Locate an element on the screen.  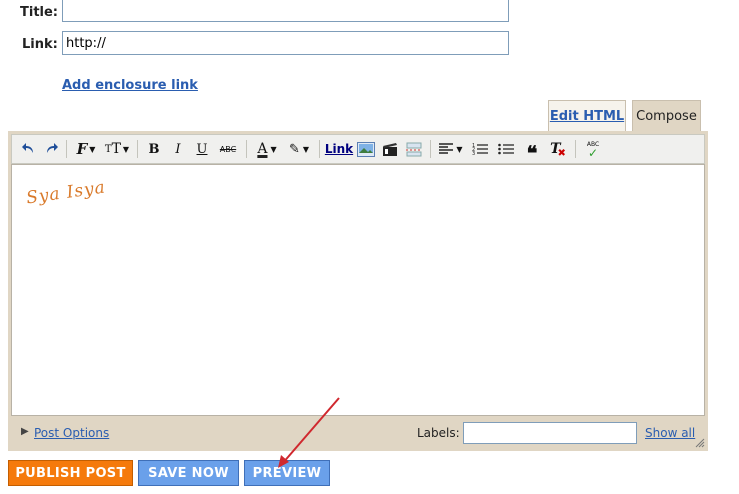
triangle-right-icon: ▶ is located at coordinates (25, 431).